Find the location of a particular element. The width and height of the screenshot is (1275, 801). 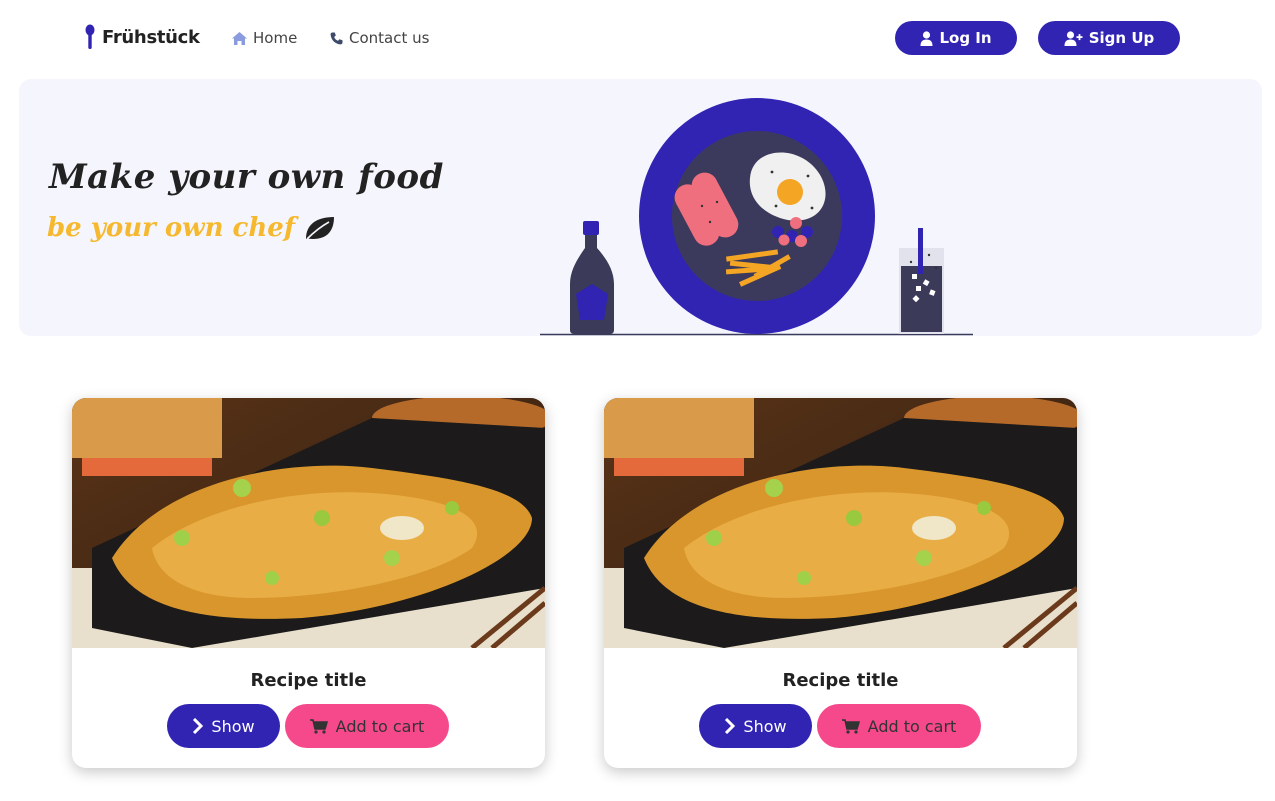

brand-logo: Frühstück is located at coordinates (142, 37).